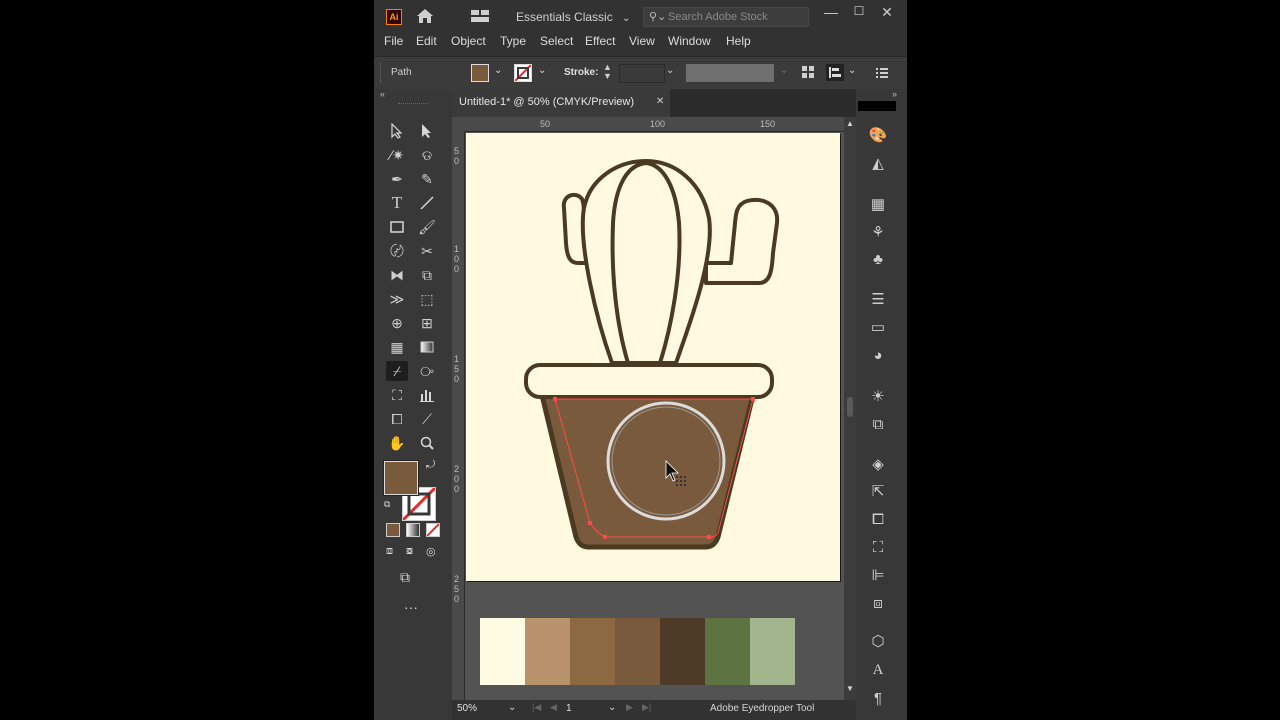 The image size is (1280, 720). What do you see at coordinates (878, 232) in the screenshot?
I see `brushes-icon: ⚘` at bounding box center [878, 232].